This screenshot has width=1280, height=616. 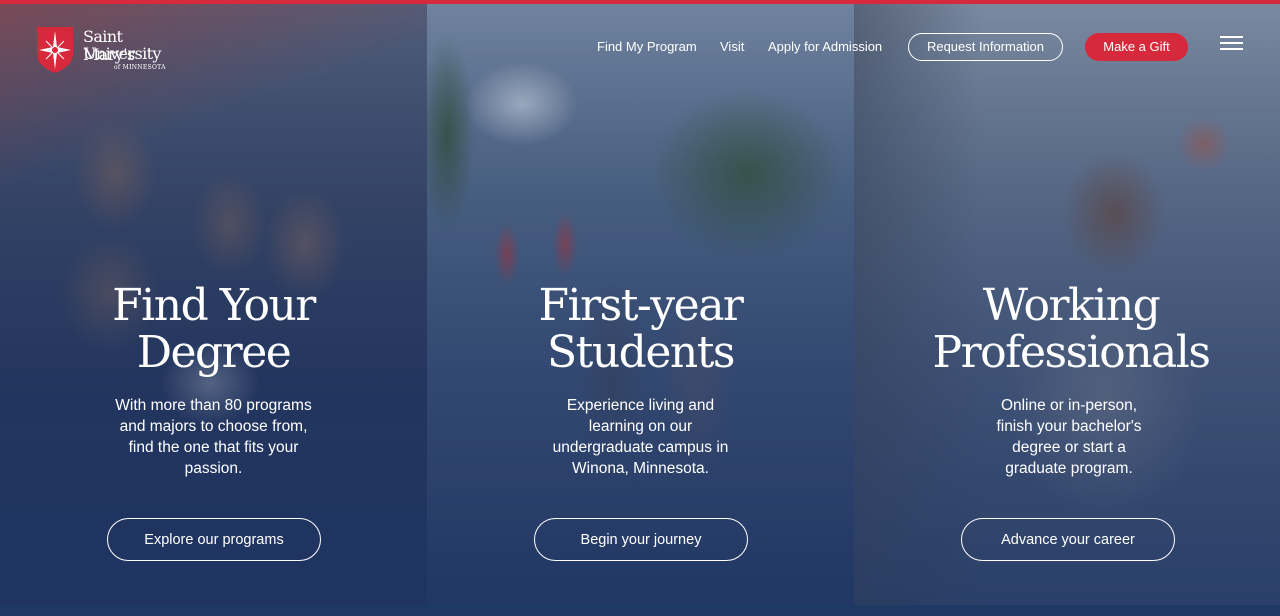 I want to click on logo-subtext: of MINNESOTA, so click(x=140, y=67).